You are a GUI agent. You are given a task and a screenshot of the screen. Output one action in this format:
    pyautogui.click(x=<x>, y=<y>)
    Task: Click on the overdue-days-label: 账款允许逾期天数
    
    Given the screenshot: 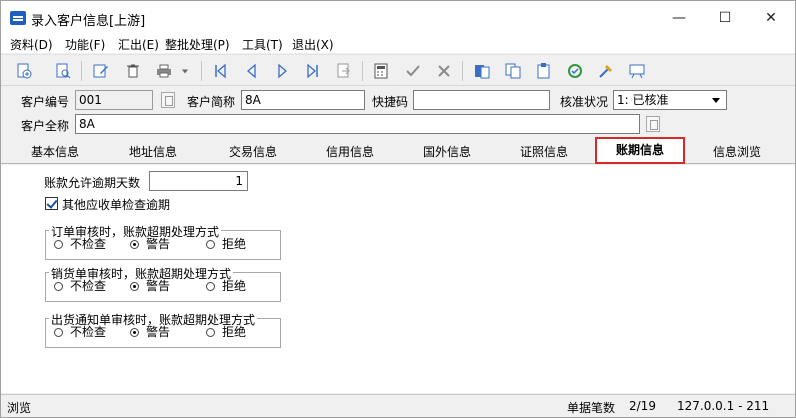 What is the action you would take?
    pyautogui.click(x=92, y=183)
    